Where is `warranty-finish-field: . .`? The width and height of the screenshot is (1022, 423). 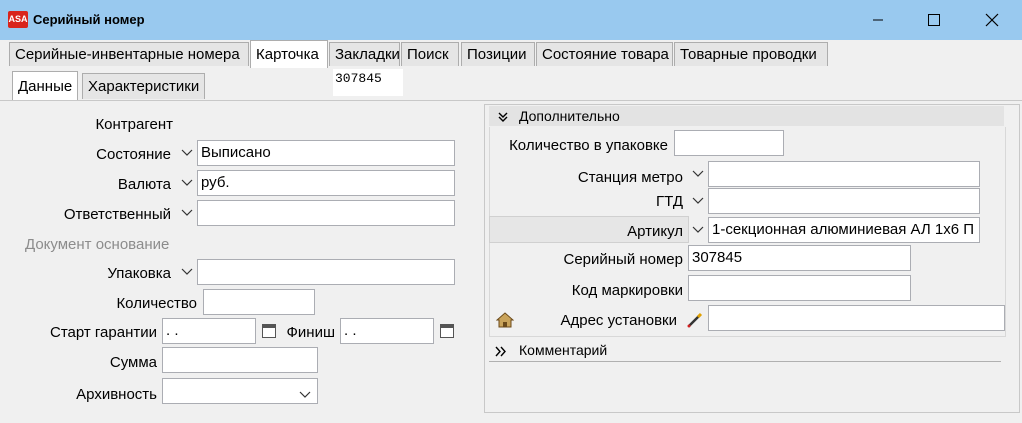 warranty-finish-field: . . is located at coordinates (387, 331).